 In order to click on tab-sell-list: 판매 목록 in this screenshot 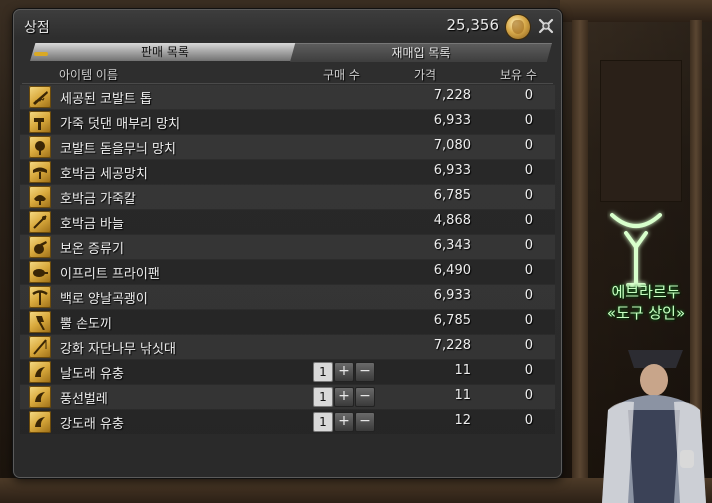, I will do `click(165, 52)`.